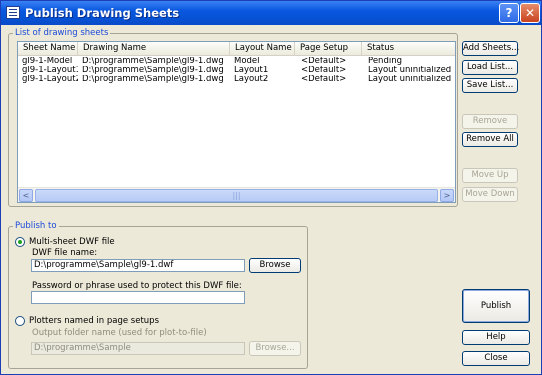 The height and width of the screenshot is (375, 542). Describe the element at coordinates (154, 48) in the screenshot. I see `column-drawing-name: Drawing Name` at that location.